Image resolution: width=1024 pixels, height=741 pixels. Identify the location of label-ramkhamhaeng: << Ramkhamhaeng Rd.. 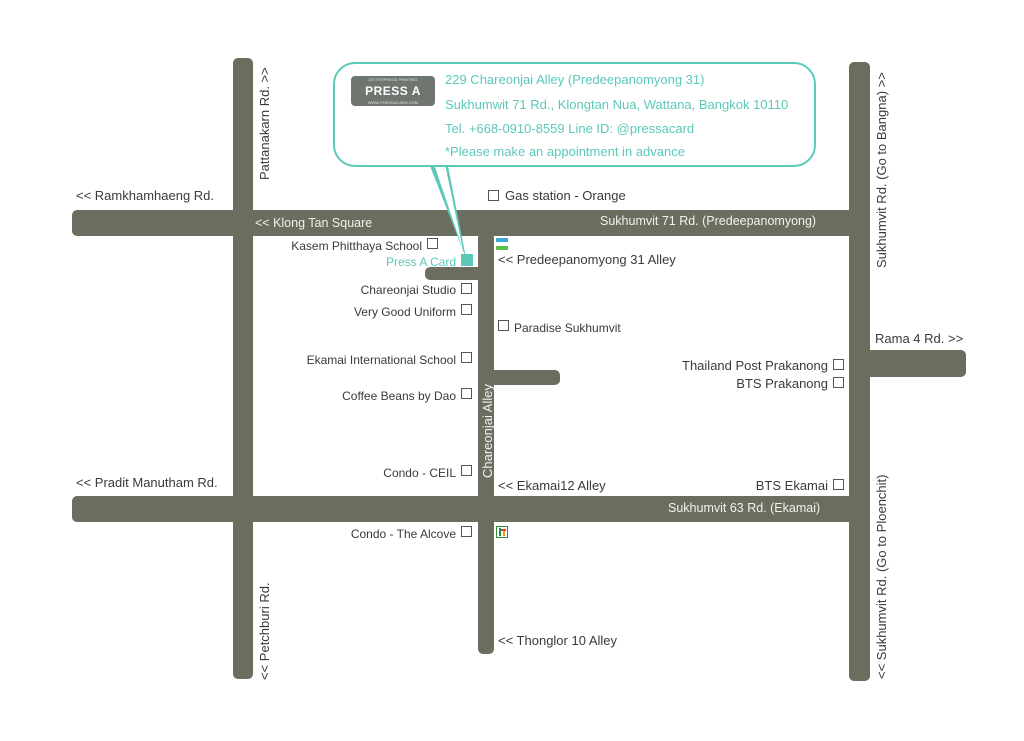
(145, 195).